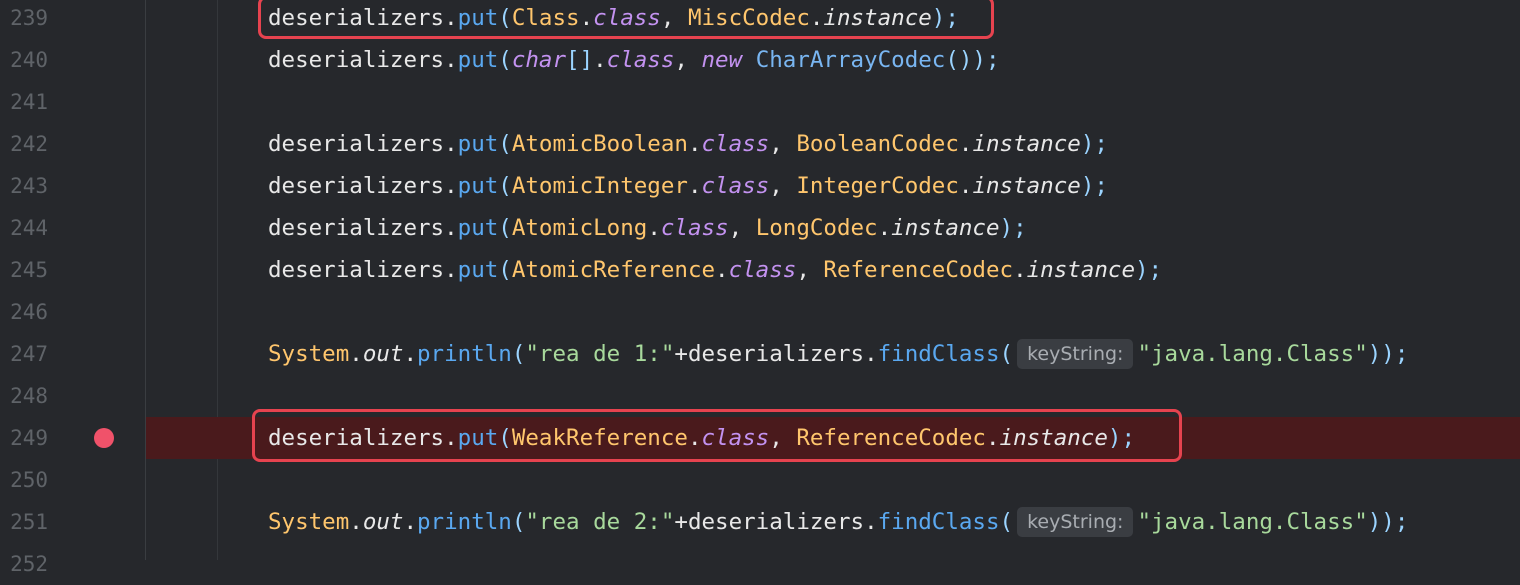 The width and height of the screenshot is (1520, 585). Describe the element at coordinates (24, 102) in the screenshot. I see `line-number: 241` at that location.